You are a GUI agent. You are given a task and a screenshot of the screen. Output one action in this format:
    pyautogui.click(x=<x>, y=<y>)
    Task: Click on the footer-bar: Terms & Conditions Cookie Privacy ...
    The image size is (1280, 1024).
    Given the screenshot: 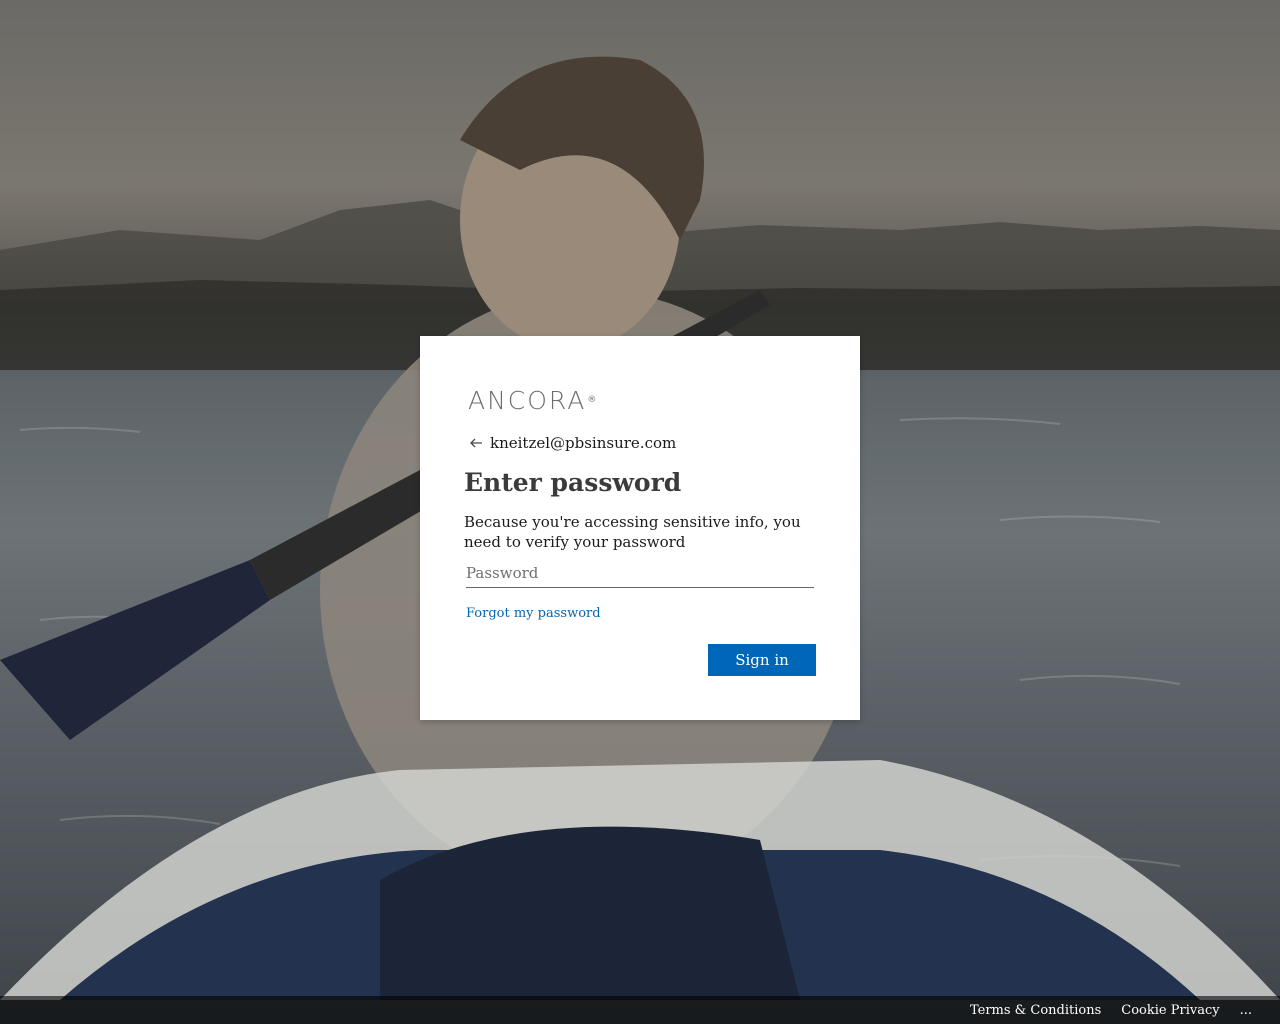 What is the action you would take?
    pyautogui.click(x=640, y=1010)
    